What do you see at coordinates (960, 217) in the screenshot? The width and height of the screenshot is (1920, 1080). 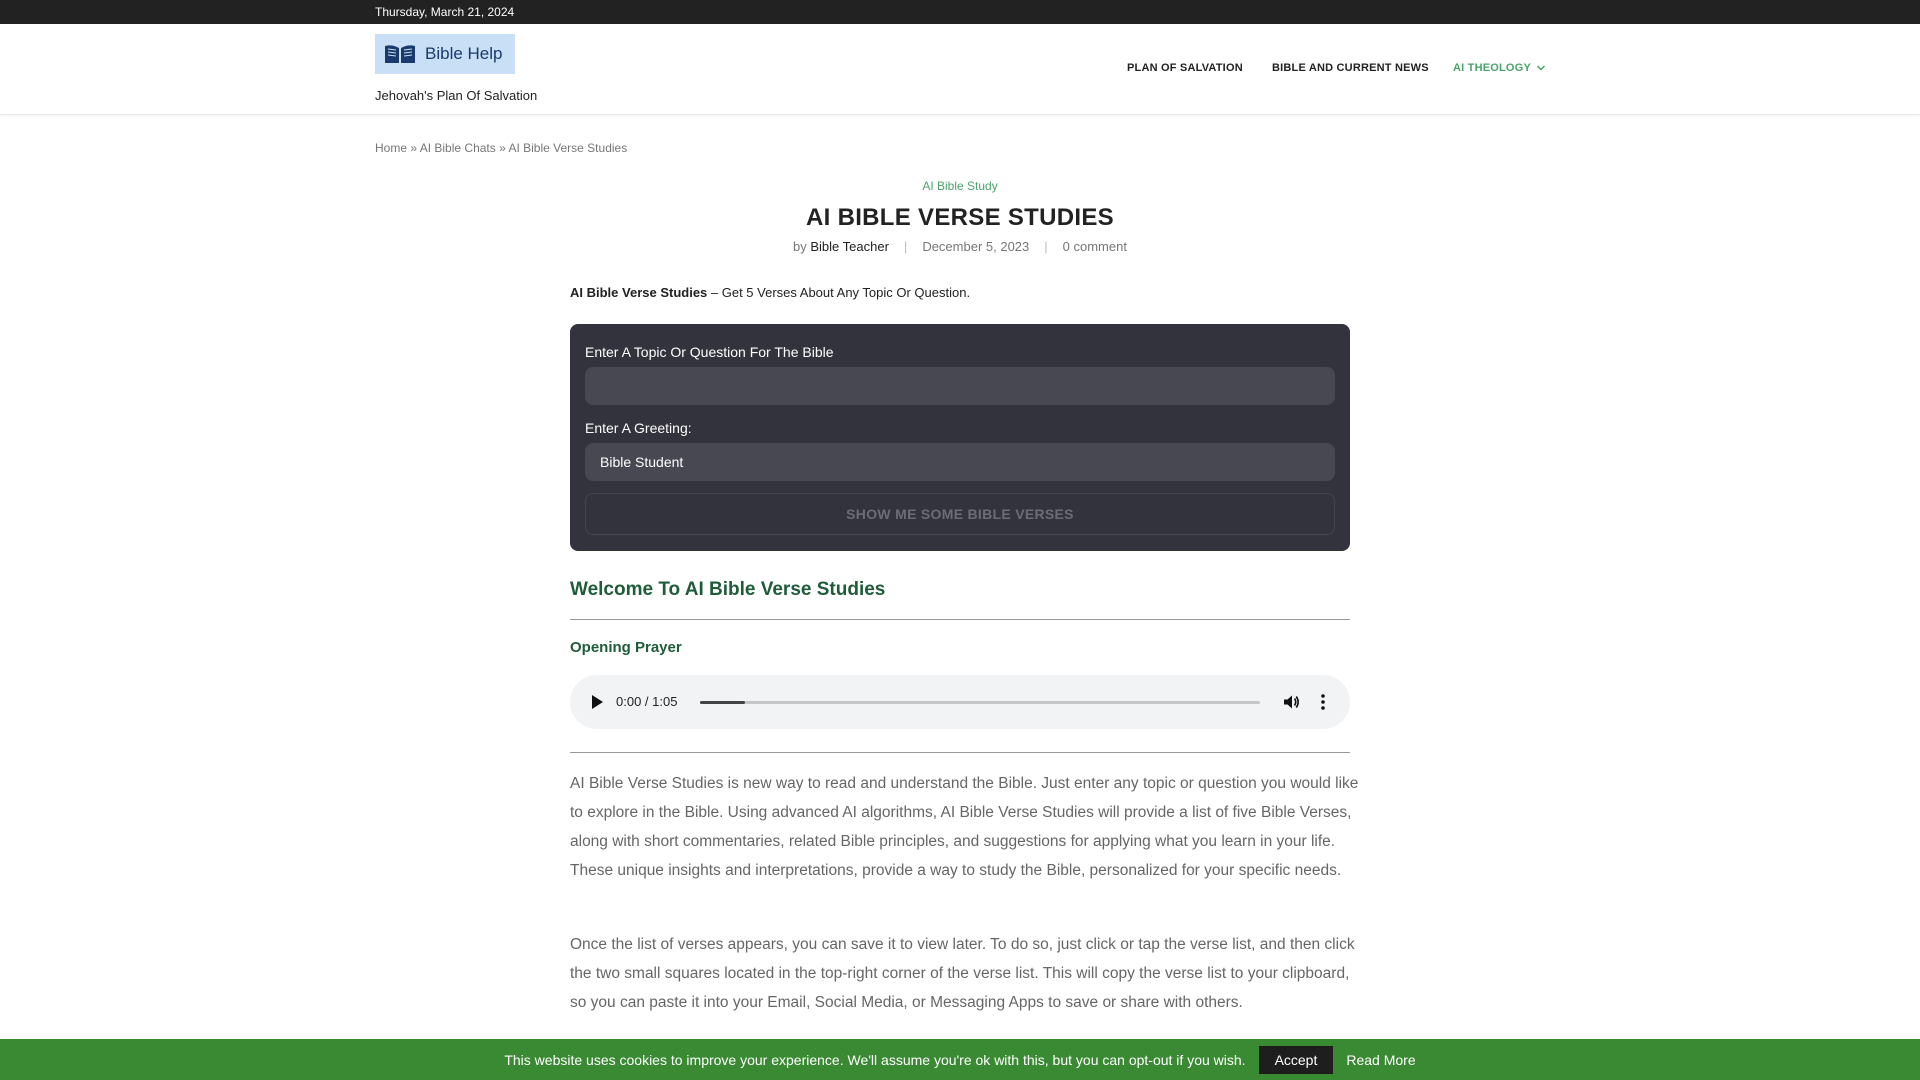 I see `page-title: AI BIBLE VERSE STUDIES` at bounding box center [960, 217].